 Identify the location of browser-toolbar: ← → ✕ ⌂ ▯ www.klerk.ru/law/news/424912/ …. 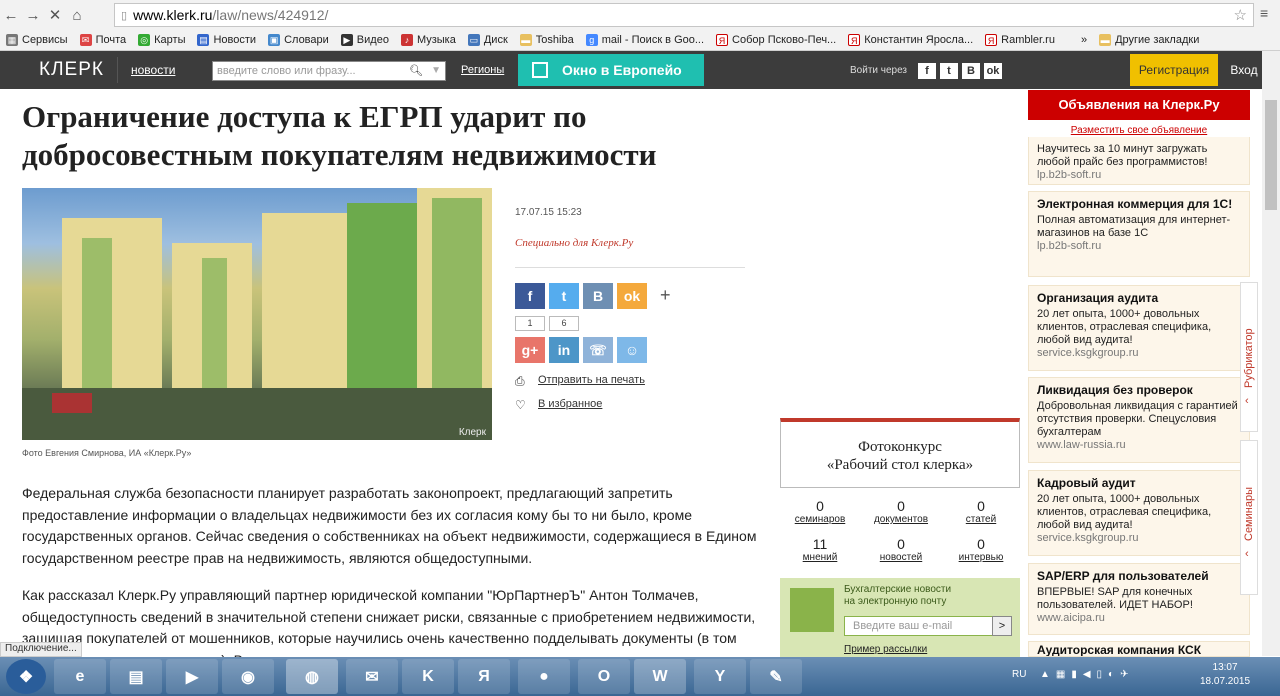
(640, 15).